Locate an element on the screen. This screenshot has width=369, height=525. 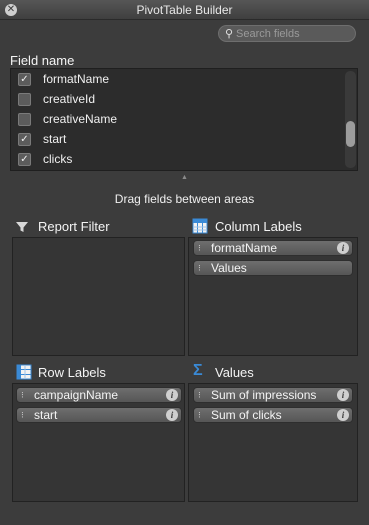
column-labels-title: Column Labels is located at coordinates (258, 226).